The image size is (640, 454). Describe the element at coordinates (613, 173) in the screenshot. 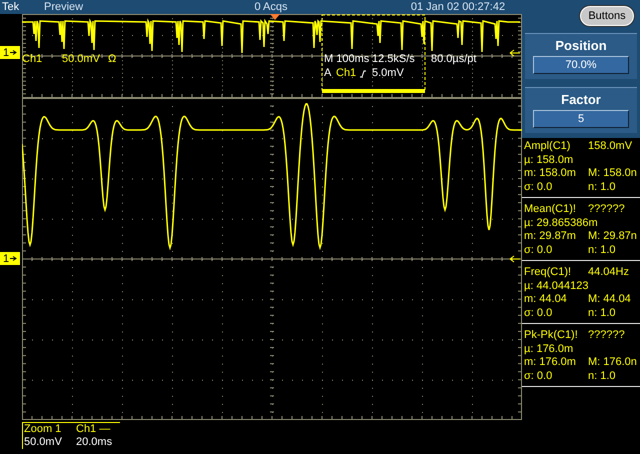

I see `measurement-max: M: 158.0n` at that location.